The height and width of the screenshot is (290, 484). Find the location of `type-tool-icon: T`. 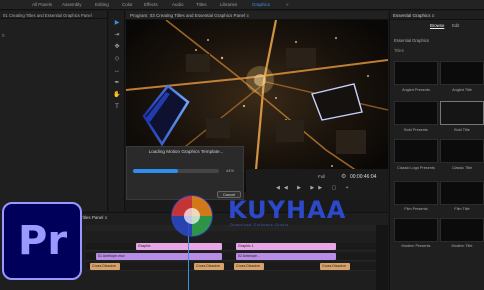

type-tool-icon: T is located at coordinates (117, 107).